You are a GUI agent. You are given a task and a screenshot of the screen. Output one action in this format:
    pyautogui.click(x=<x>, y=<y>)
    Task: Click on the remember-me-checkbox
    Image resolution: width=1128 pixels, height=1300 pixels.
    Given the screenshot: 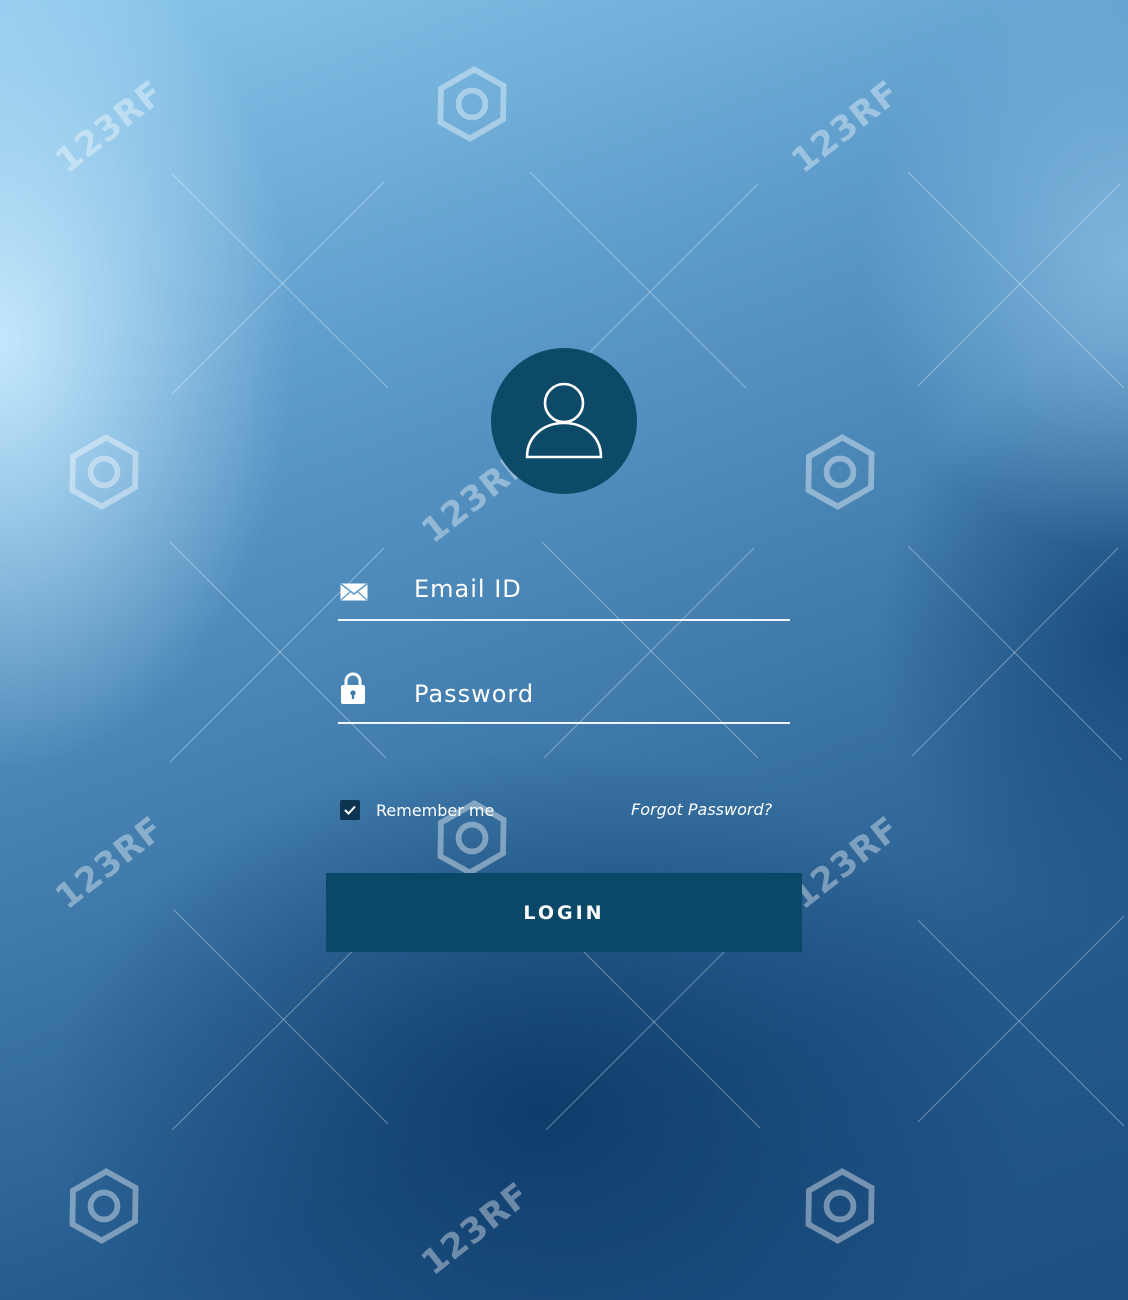 What is the action you would take?
    pyautogui.click(x=350, y=810)
    